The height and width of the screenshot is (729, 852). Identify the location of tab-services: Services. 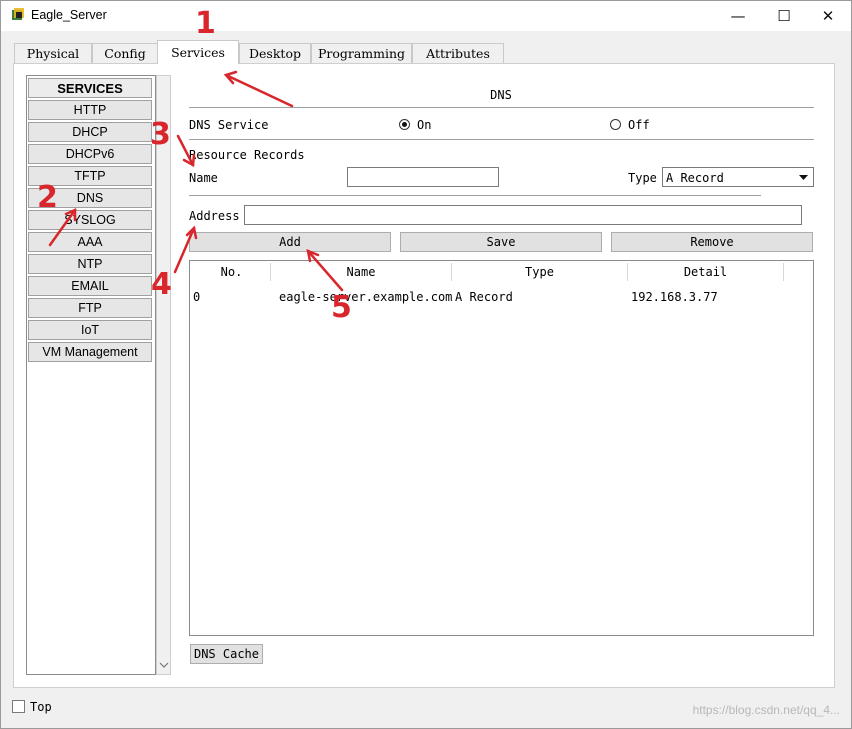
(198, 52).